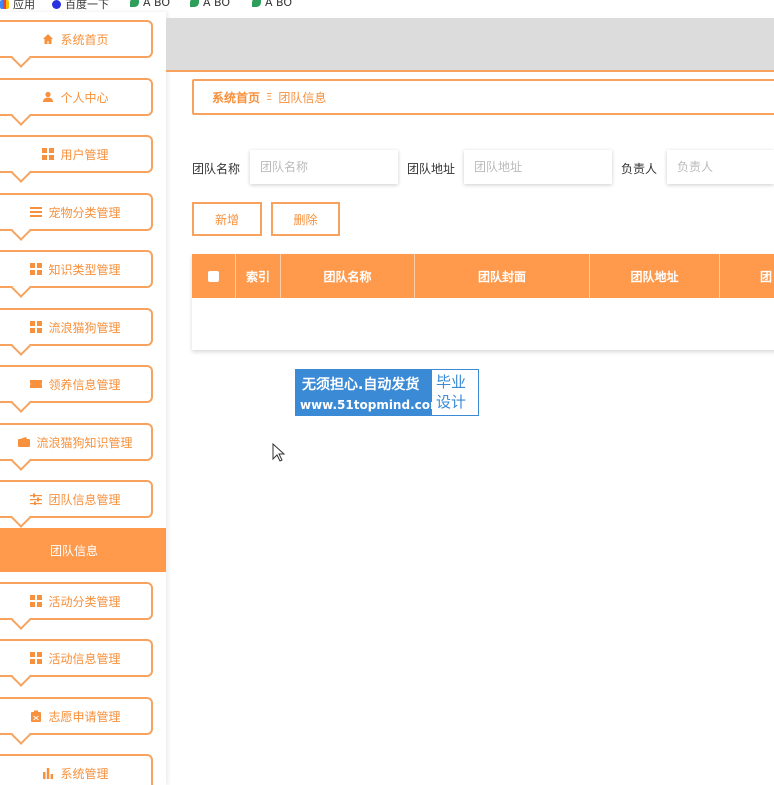 This screenshot has width=774, height=785. What do you see at coordinates (348, 276) in the screenshot?
I see `column-header: 团队名称` at bounding box center [348, 276].